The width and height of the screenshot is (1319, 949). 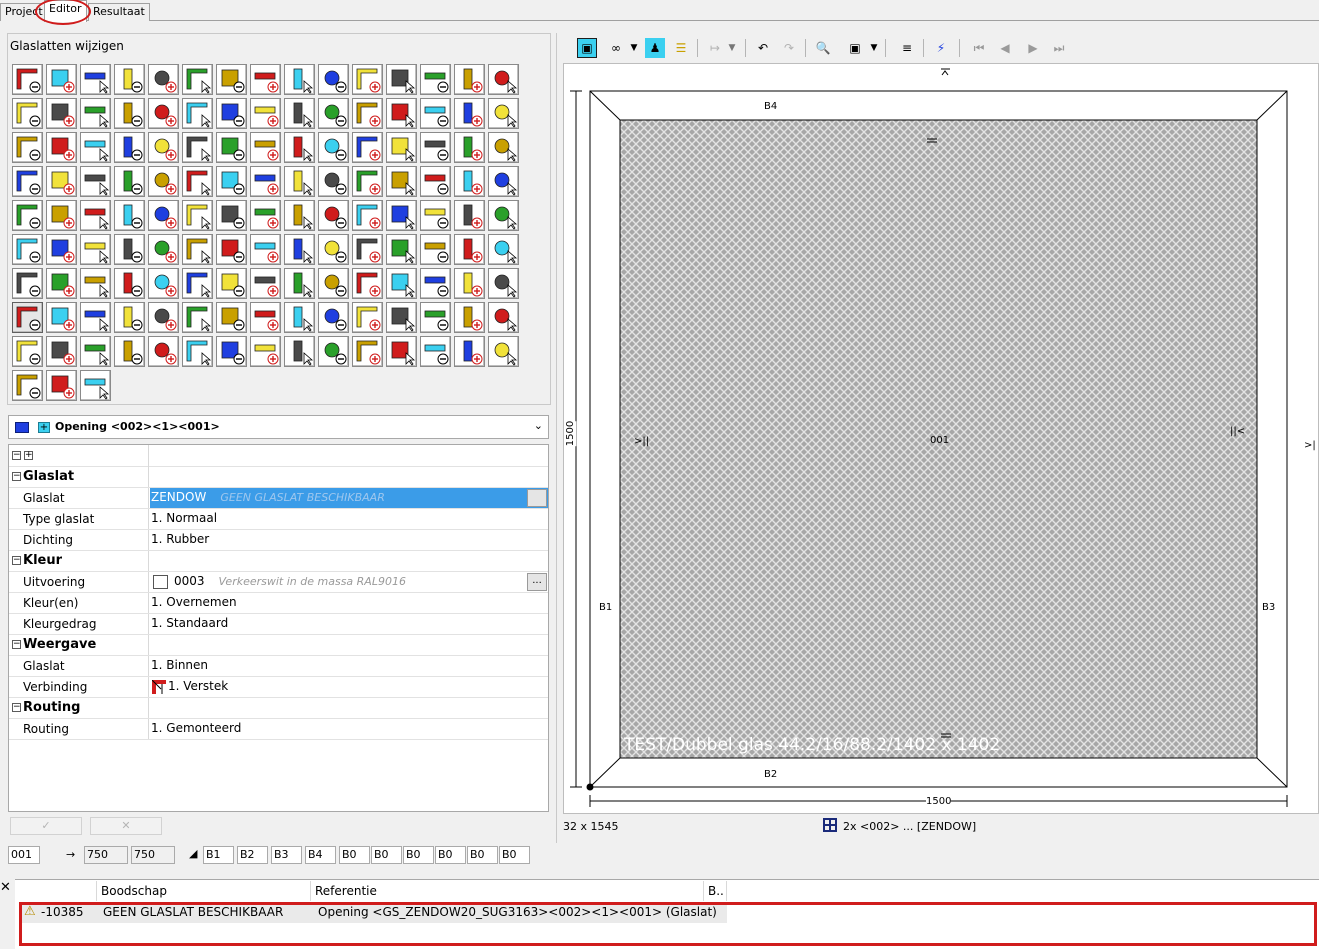 What do you see at coordinates (386, 855) in the screenshot?
I see `b-field-6: B0` at bounding box center [386, 855].